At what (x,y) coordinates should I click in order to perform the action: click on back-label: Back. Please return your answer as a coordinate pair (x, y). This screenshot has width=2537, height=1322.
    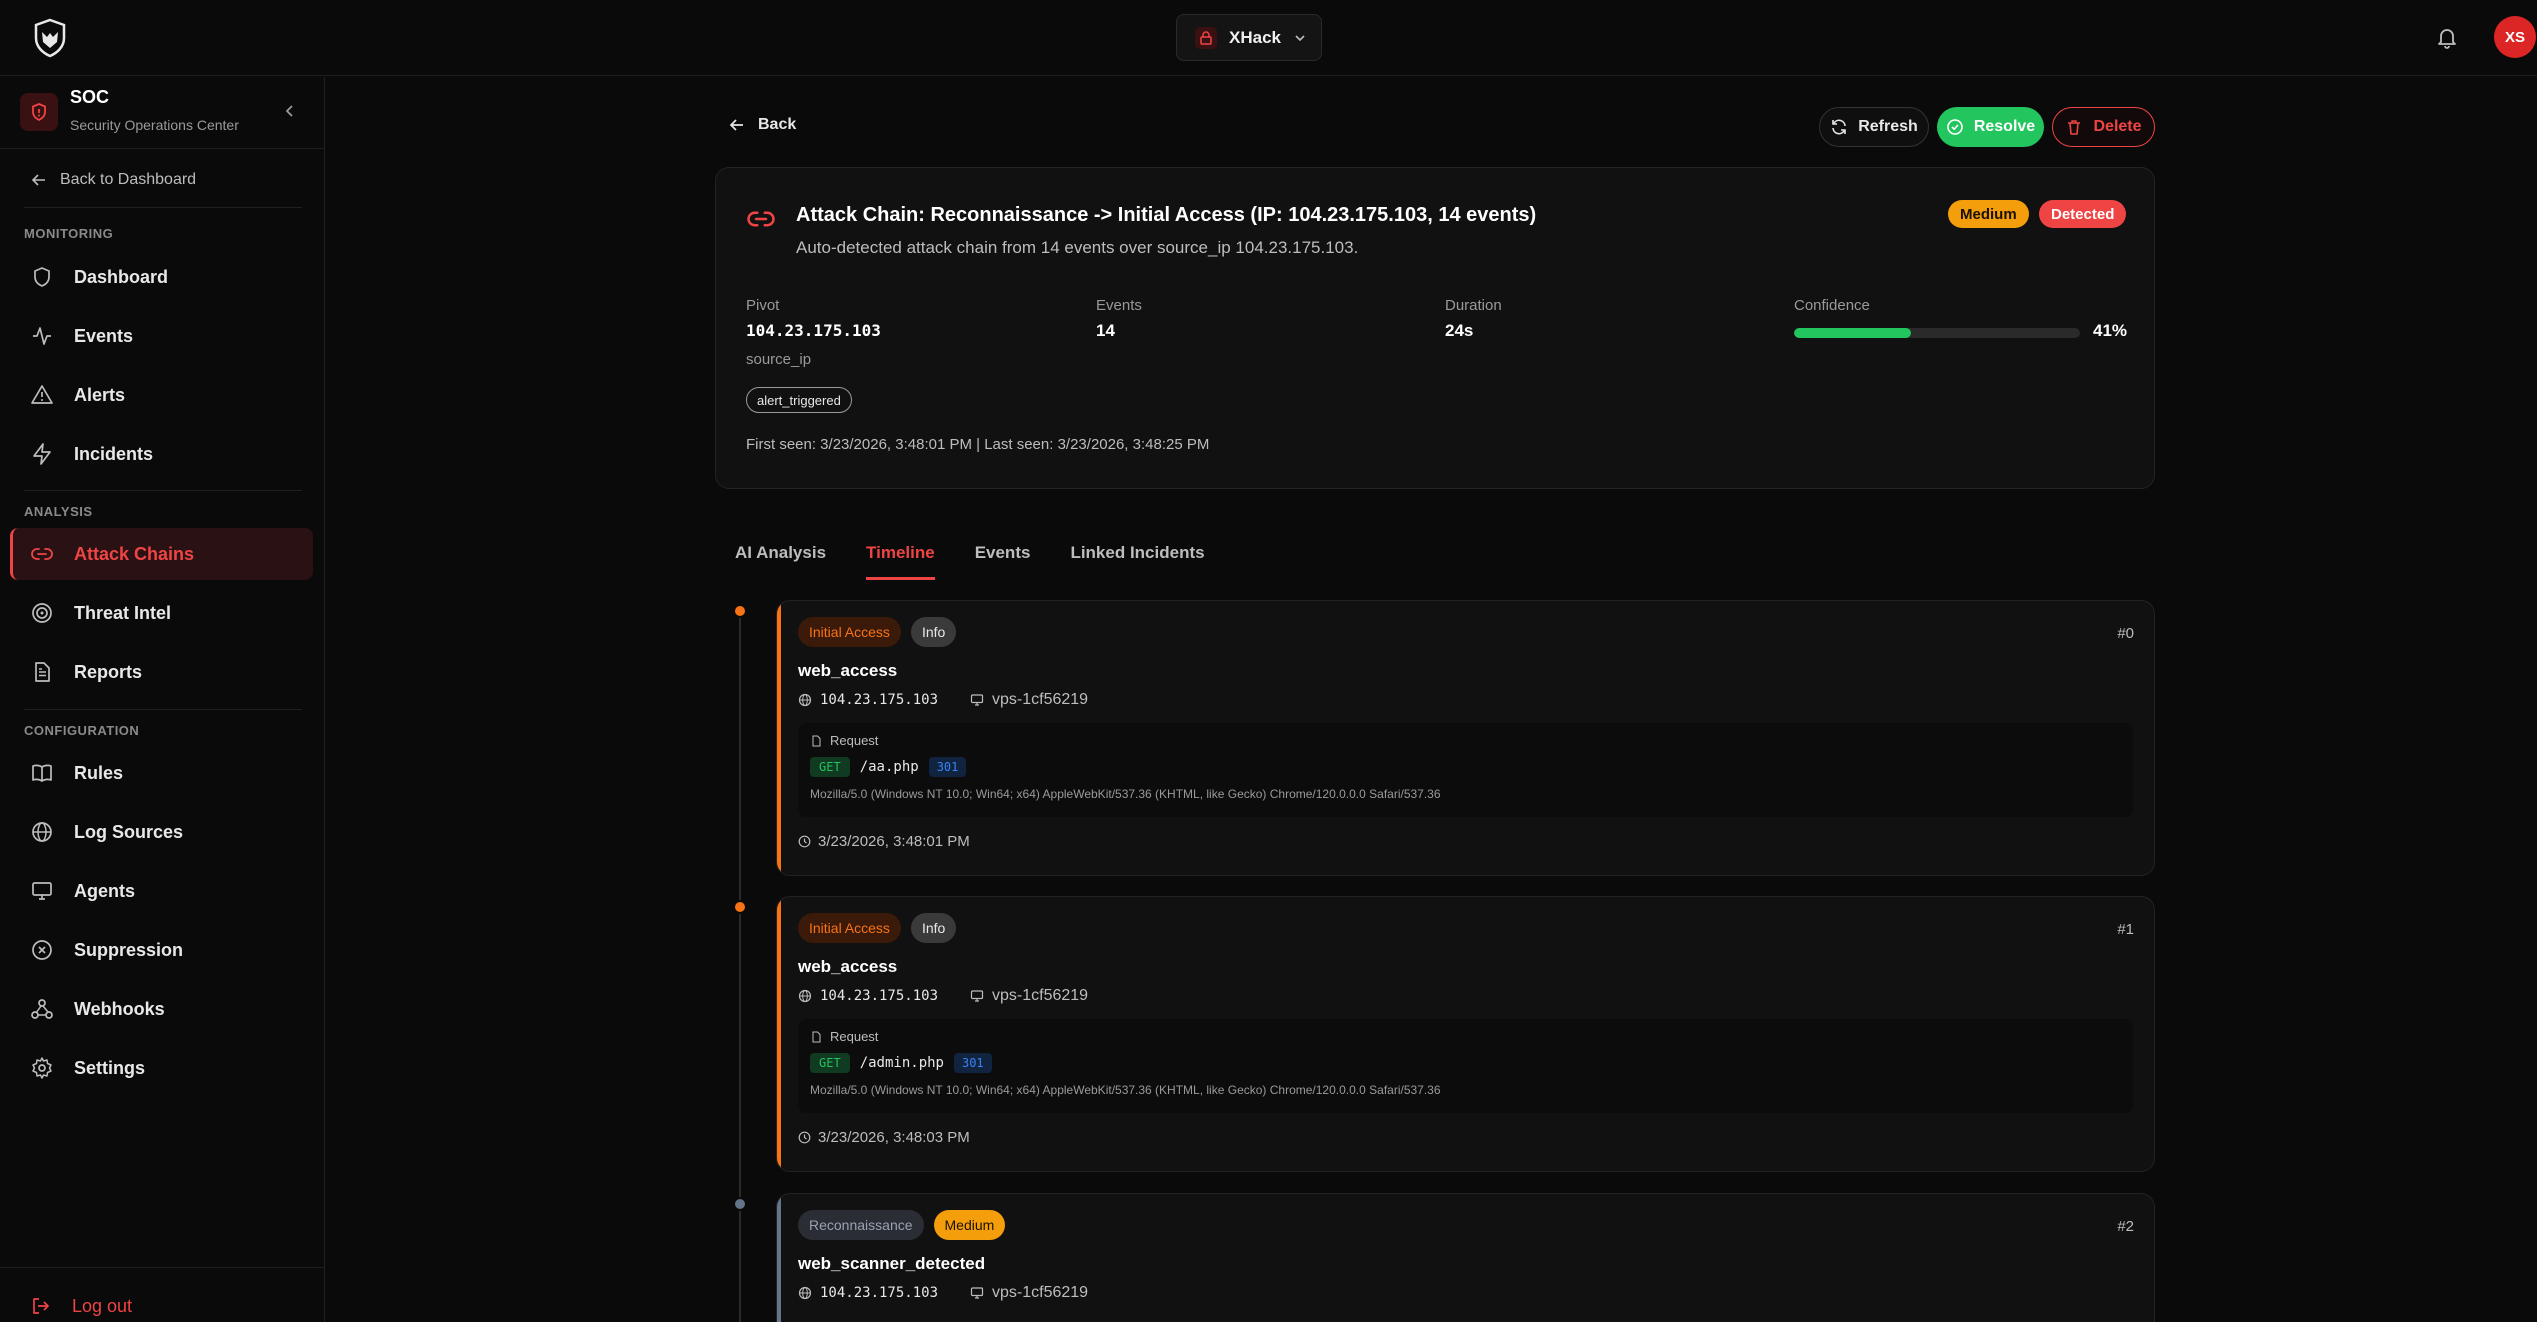
    Looking at the image, I should click on (777, 124).